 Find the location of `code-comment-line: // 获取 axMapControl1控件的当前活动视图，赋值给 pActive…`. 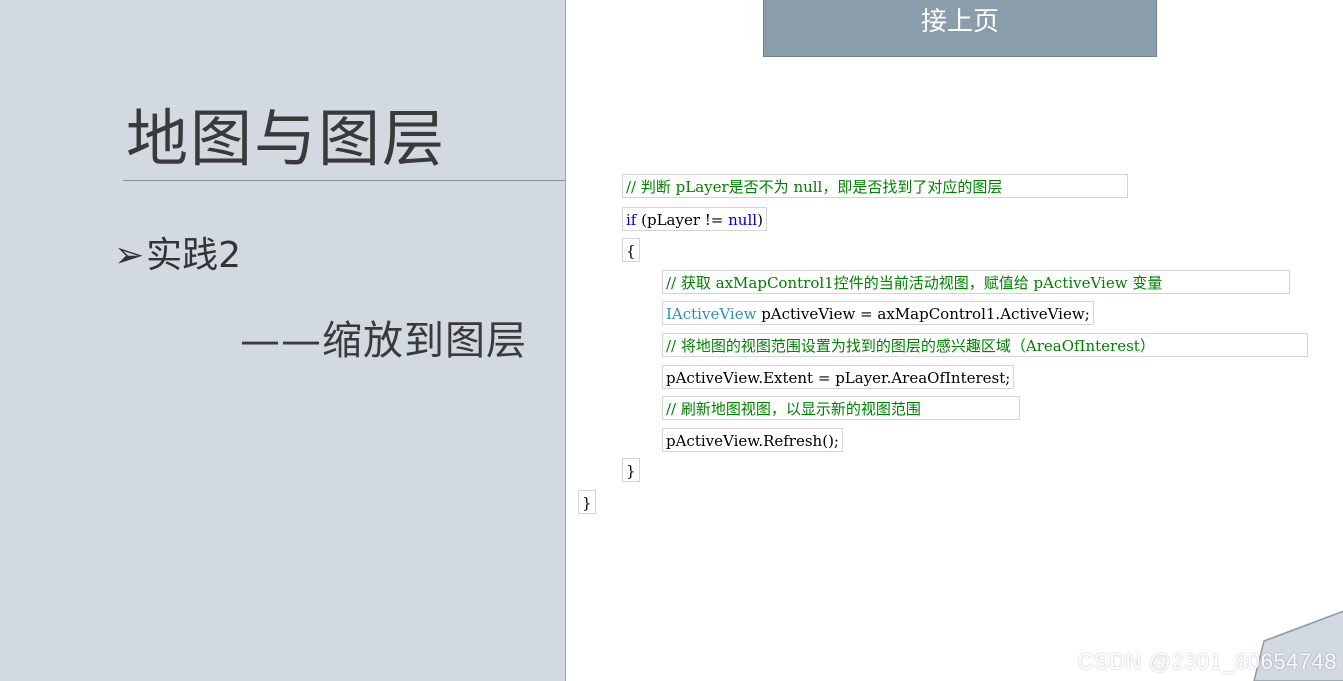

code-comment-line: // 获取 axMapControl1控件的当前活动视图，赋值给 pActive… is located at coordinates (976, 282).